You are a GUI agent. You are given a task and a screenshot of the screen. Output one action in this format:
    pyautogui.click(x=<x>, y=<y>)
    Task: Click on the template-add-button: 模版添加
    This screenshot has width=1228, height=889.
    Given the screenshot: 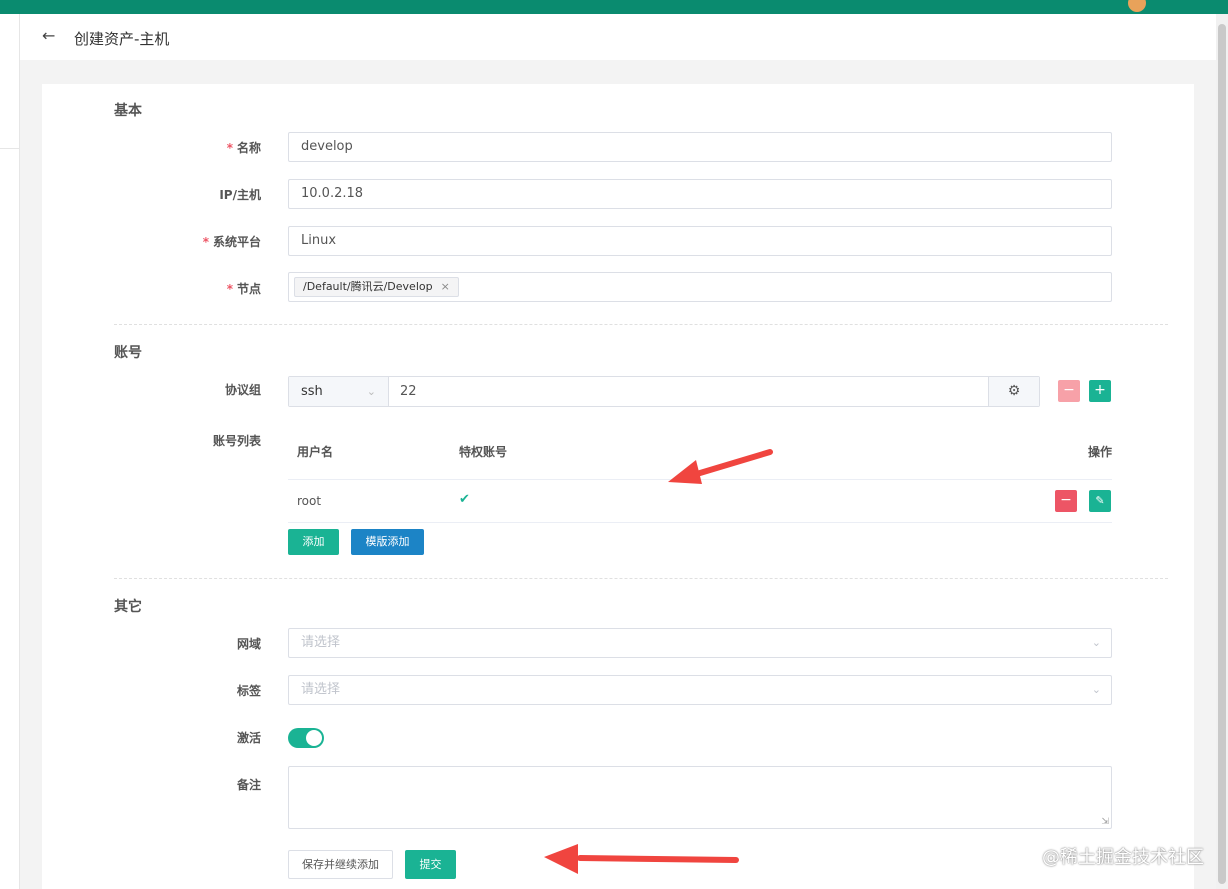 What is the action you would take?
    pyautogui.click(x=387, y=542)
    